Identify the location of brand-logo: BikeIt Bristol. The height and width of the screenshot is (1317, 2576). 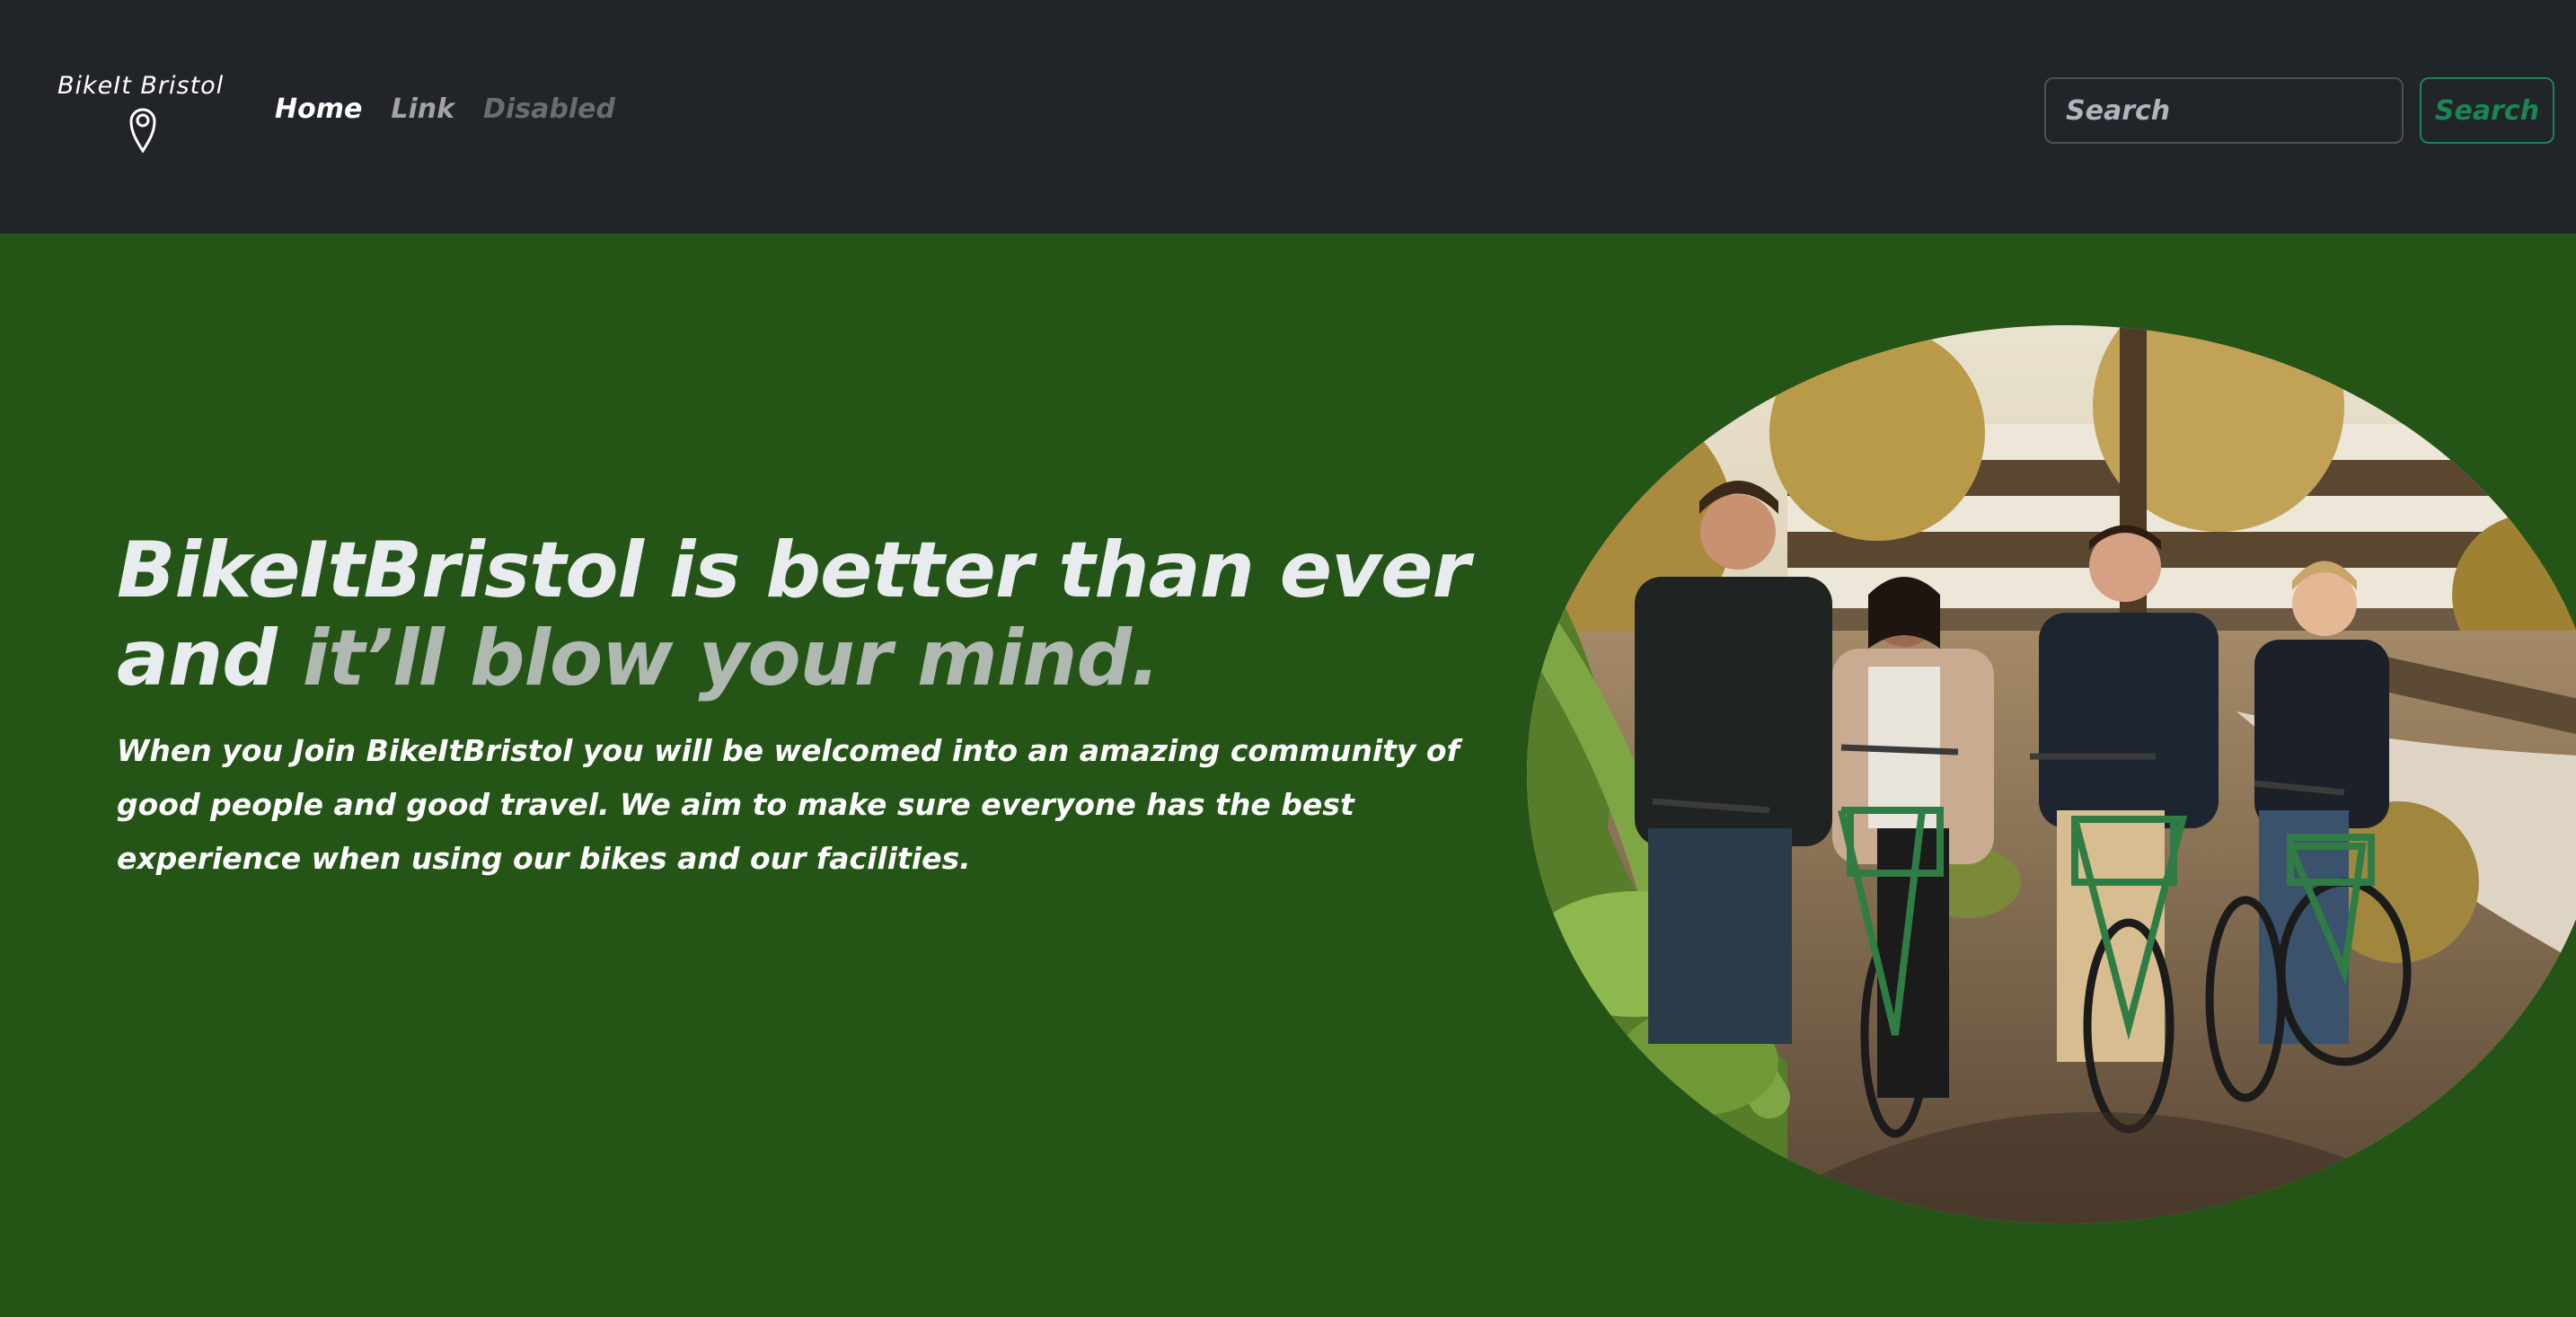
(141, 117).